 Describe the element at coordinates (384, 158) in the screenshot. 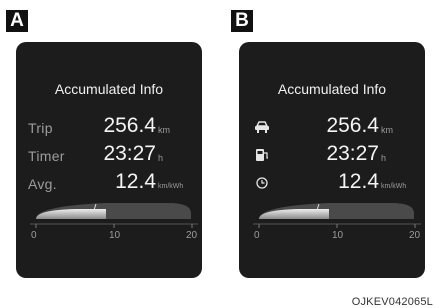

I see `time-unit: h` at that location.